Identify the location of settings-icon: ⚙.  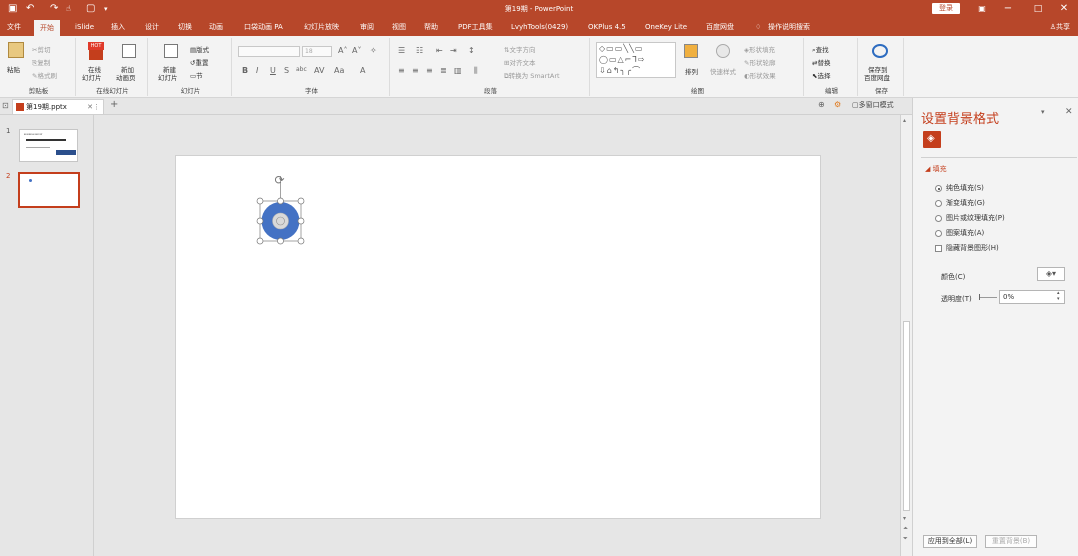
(837, 104).